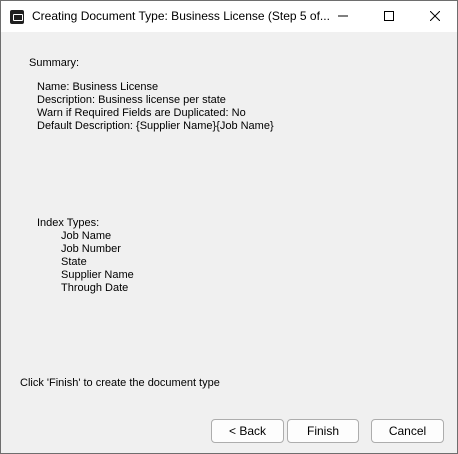 This screenshot has width=458, height=454. I want to click on minimize-button, so click(343, 16).